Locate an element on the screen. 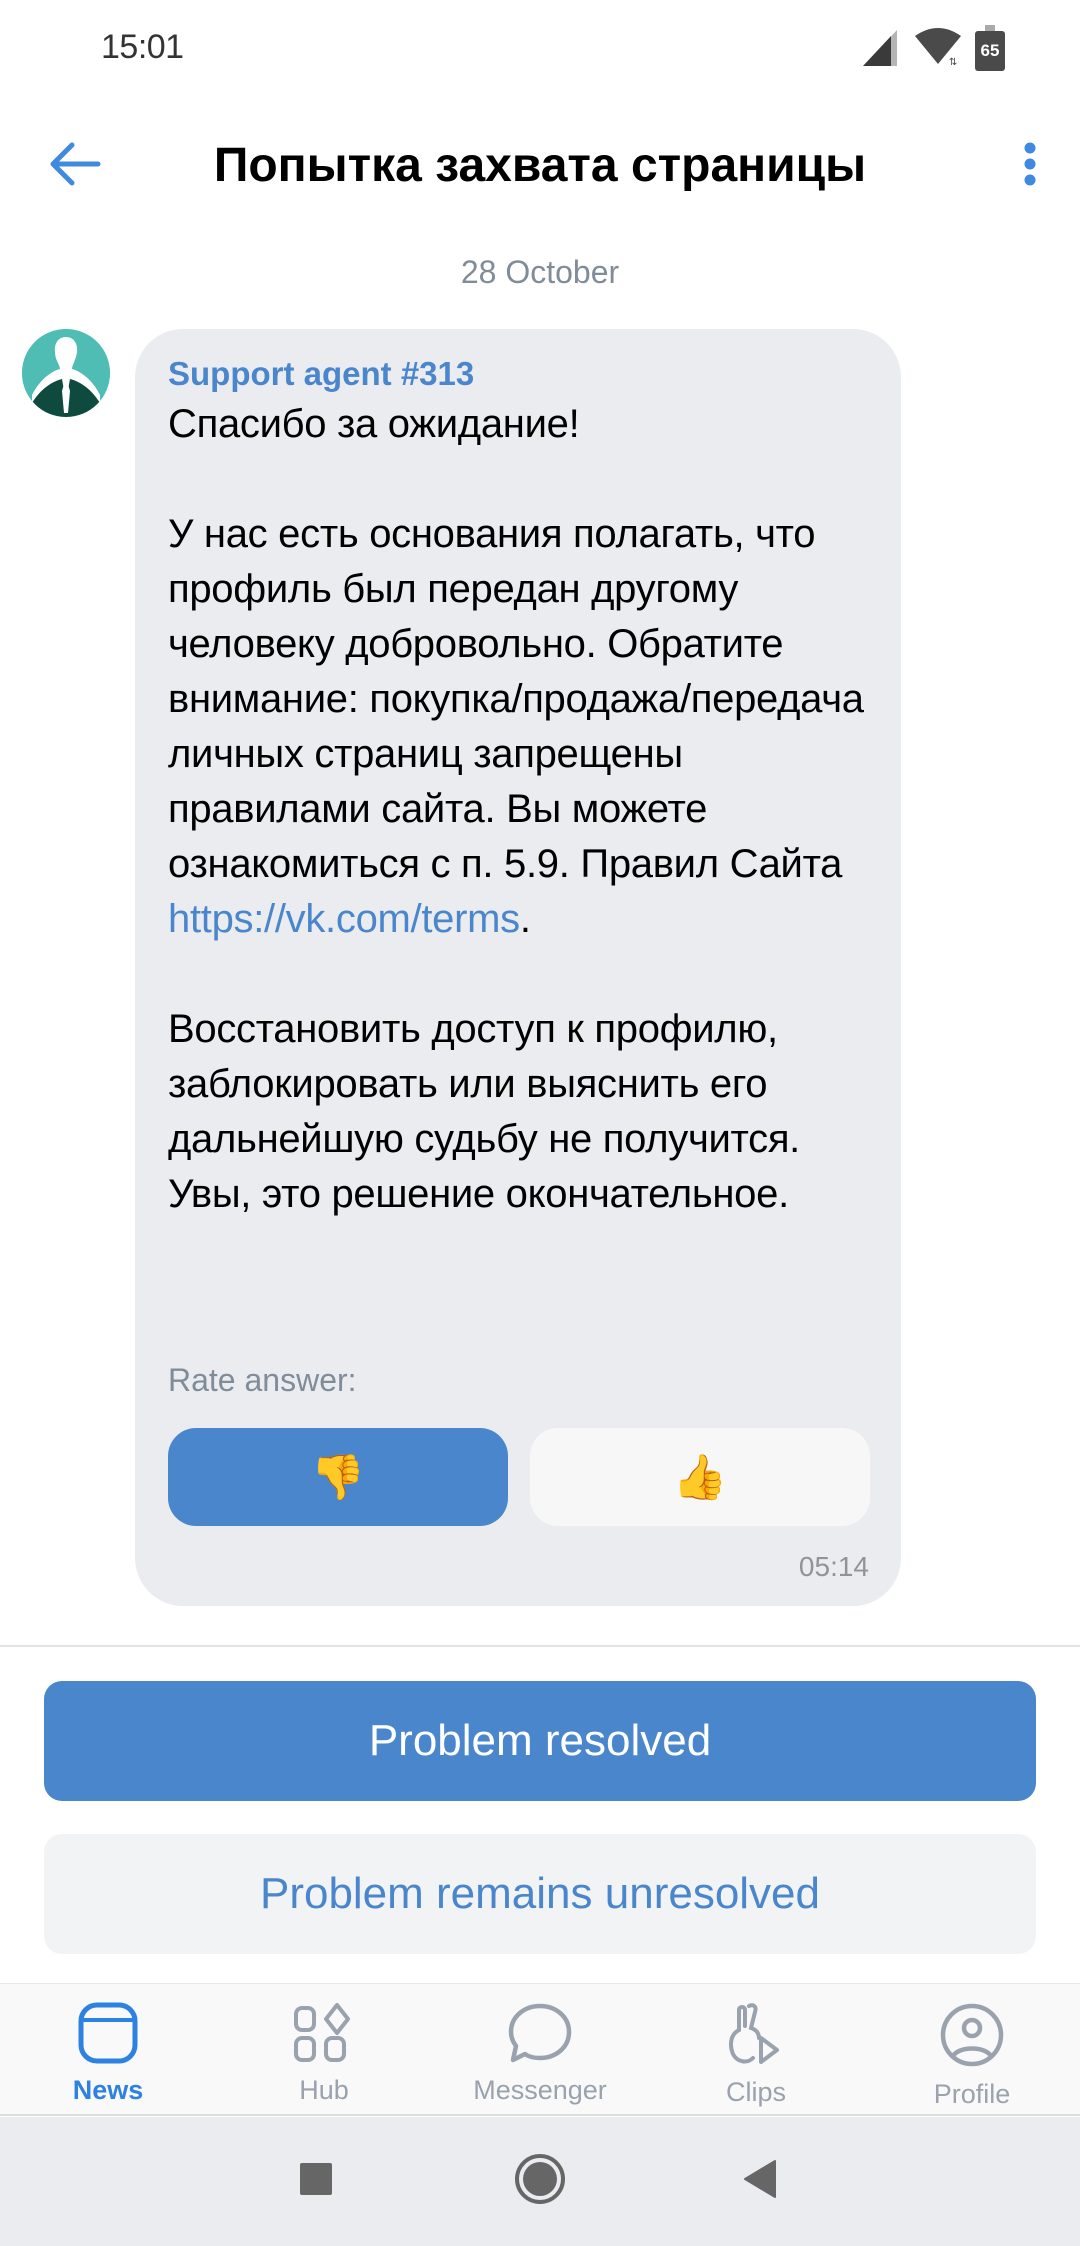 The width and height of the screenshot is (1080, 2246). message-time: 05:14 is located at coordinates (833, 1566).